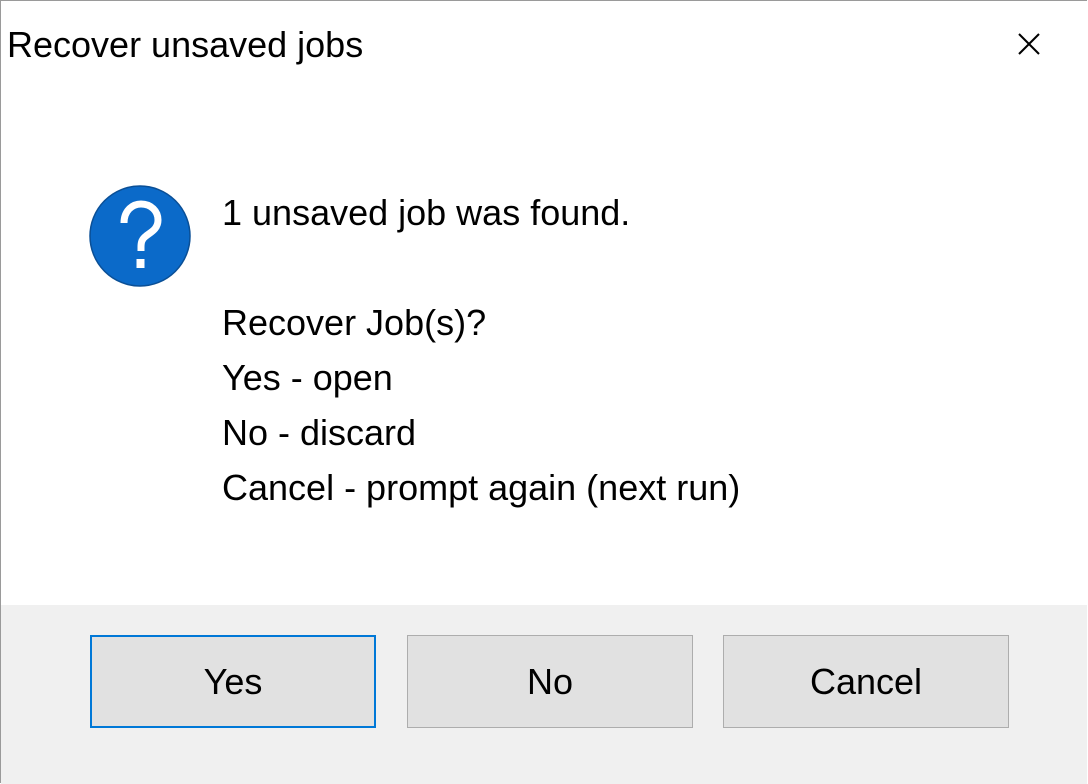 The height and width of the screenshot is (784, 1088). I want to click on message-option-yes: Yes - open, so click(307, 377).